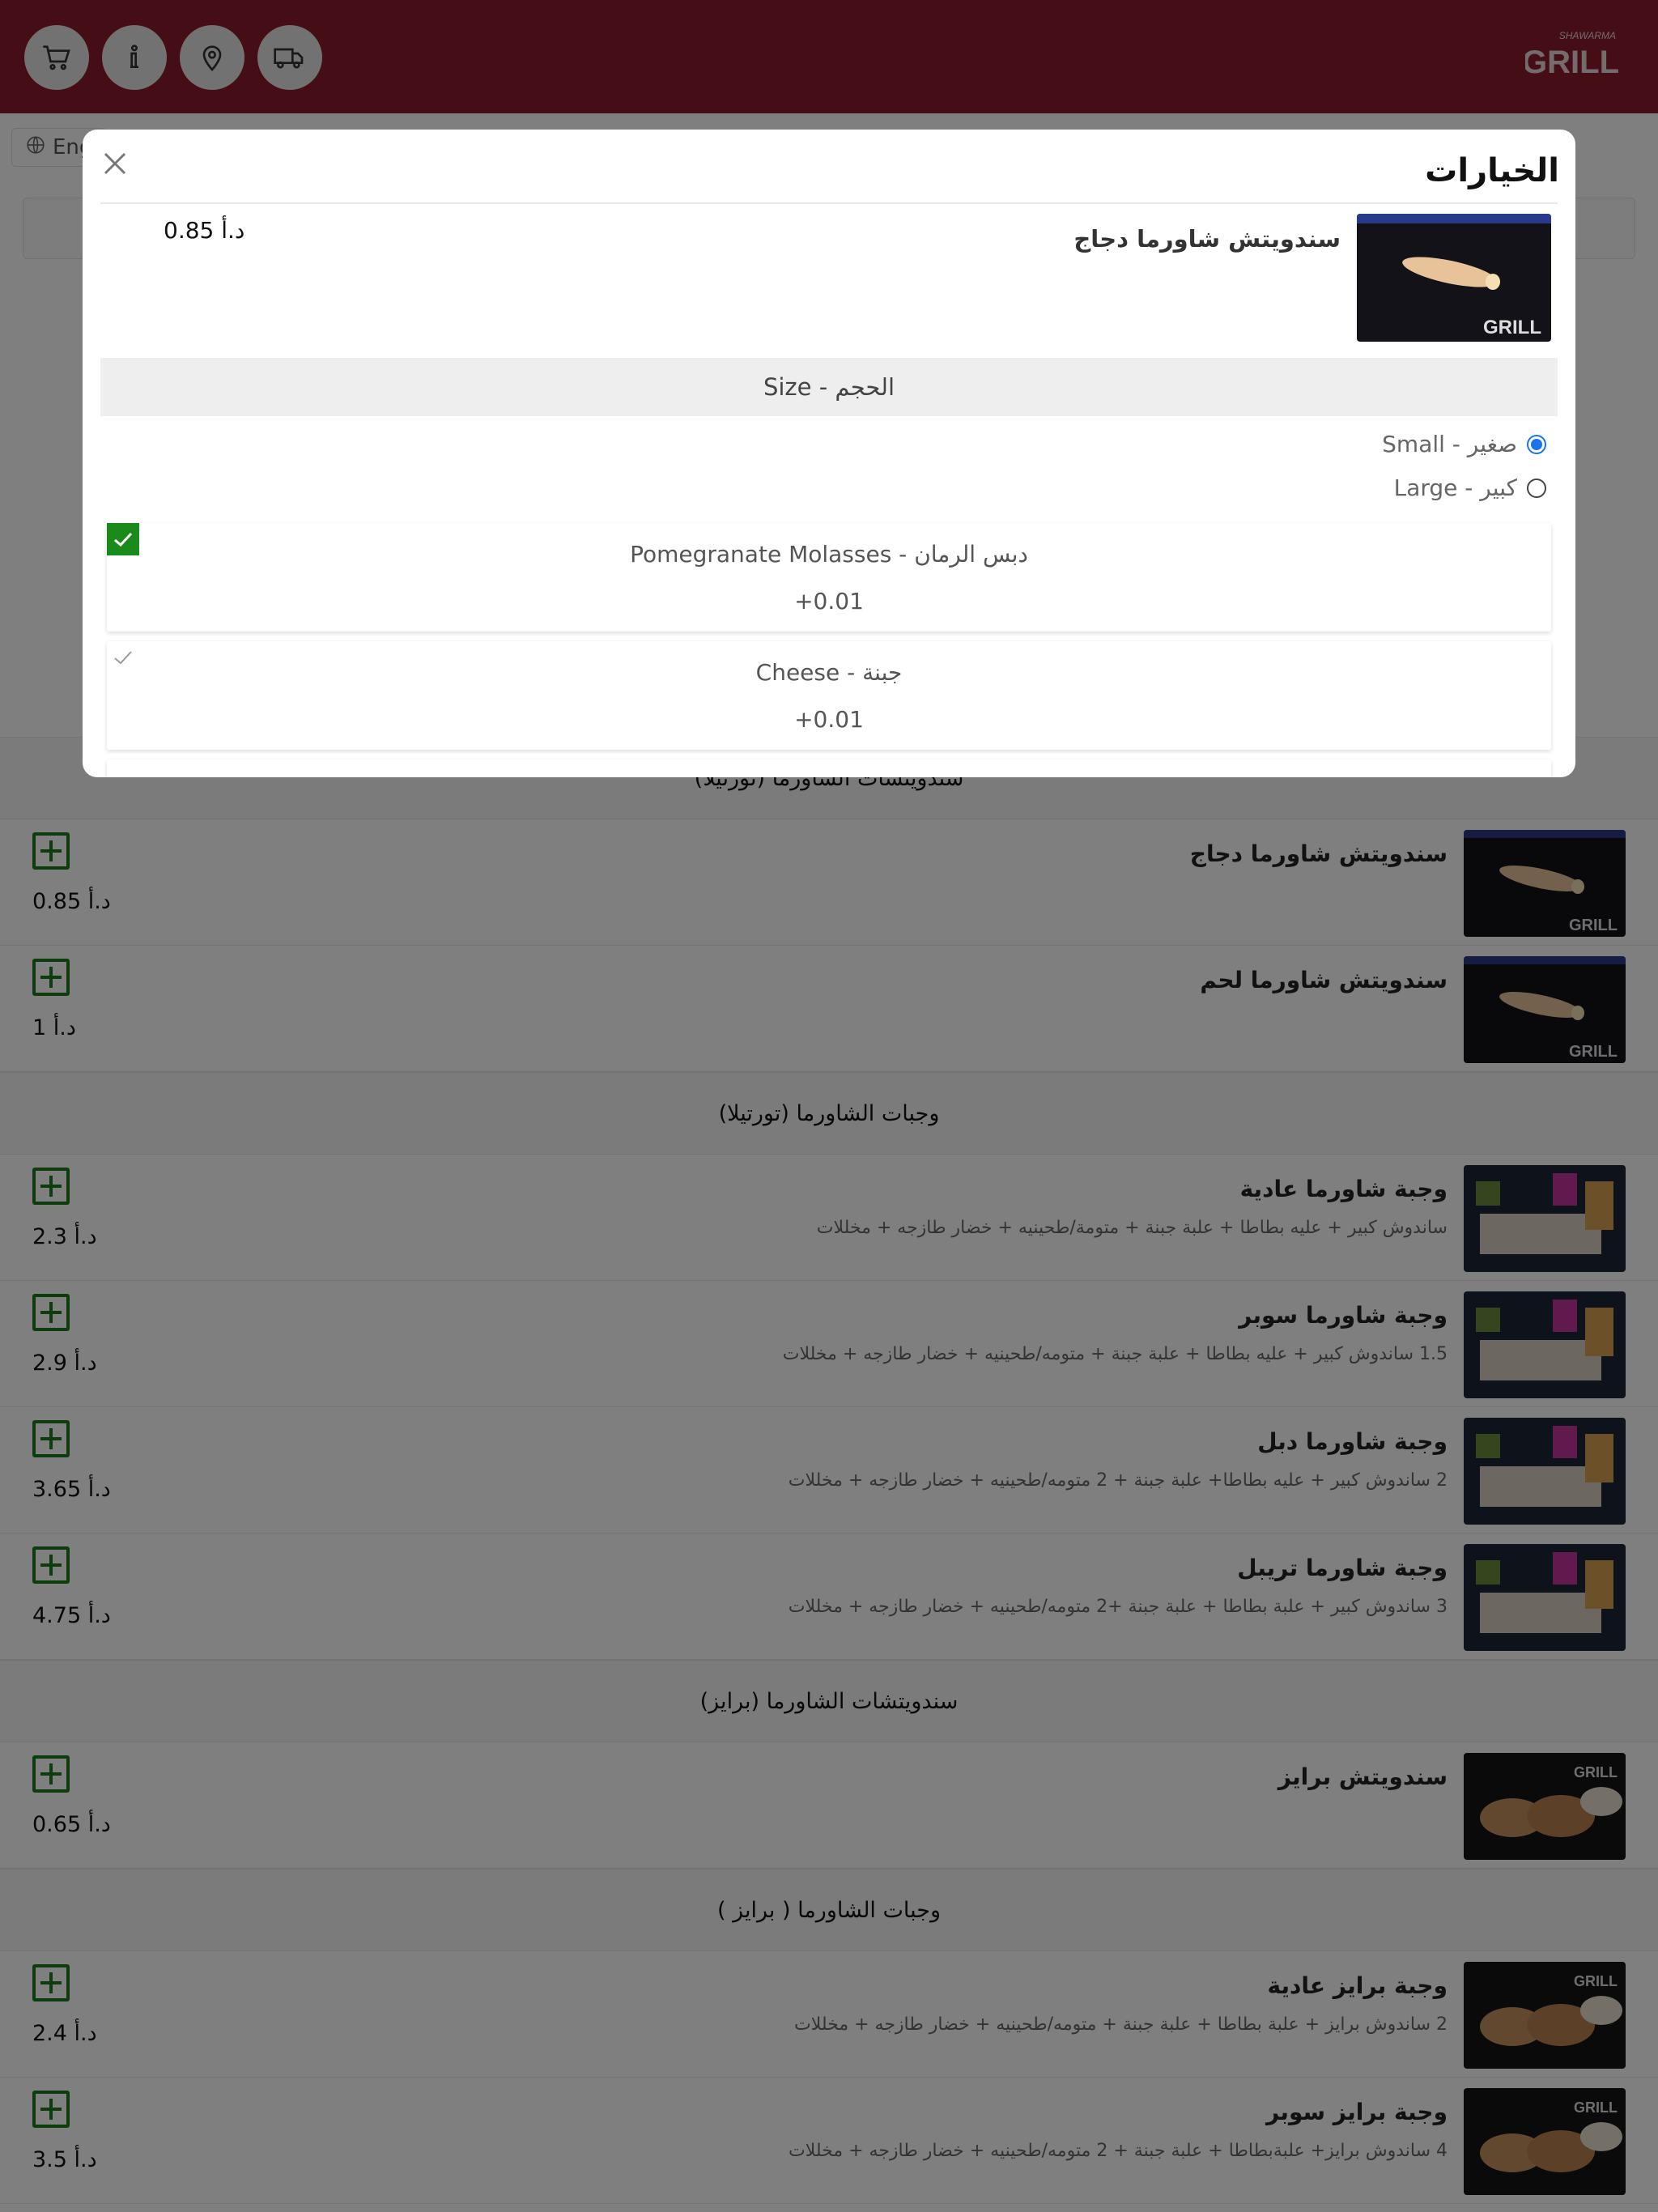 The width and height of the screenshot is (1658, 2212). What do you see at coordinates (204, 231) in the screenshot?
I see `product-price: 0.85 د.أ` at bounding box center [204, 231].